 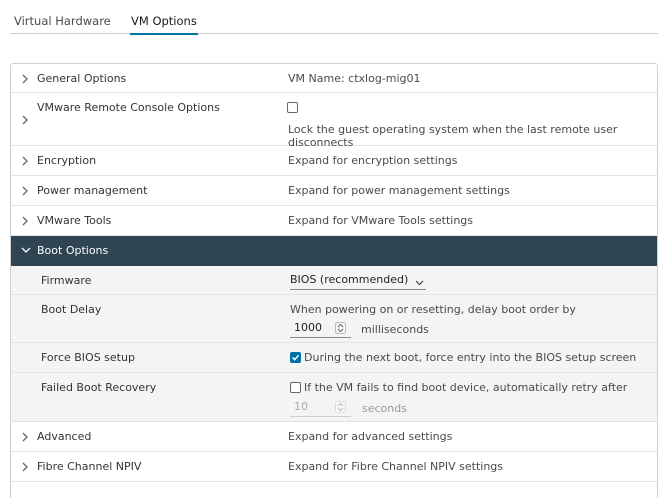 I want to click on power-management-label: Power management, so click(x=92, y=190).